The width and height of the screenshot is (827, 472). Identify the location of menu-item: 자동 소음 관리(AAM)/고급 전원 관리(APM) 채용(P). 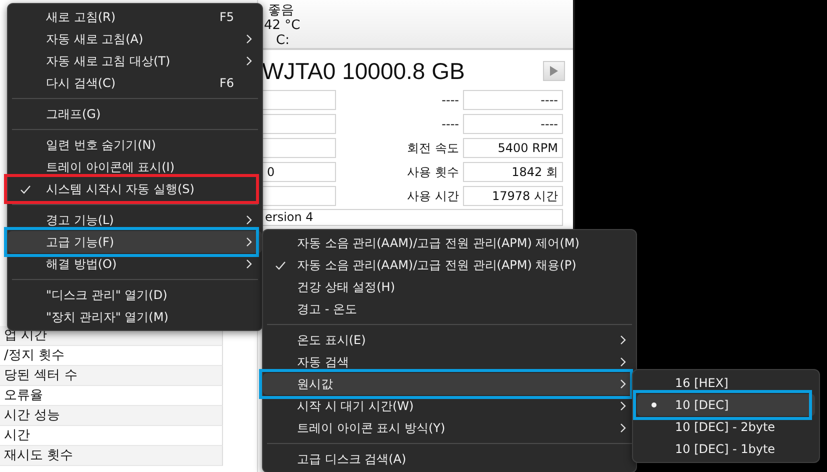
(449, 265).